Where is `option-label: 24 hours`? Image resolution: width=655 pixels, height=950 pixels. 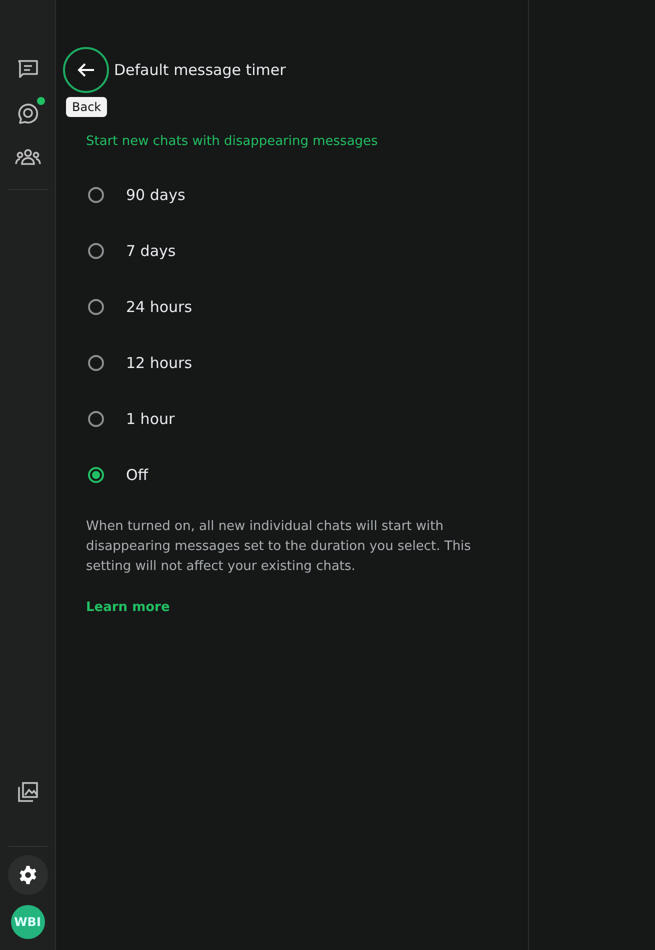 option-label: 24 hours is located at coordinates (159, 307).